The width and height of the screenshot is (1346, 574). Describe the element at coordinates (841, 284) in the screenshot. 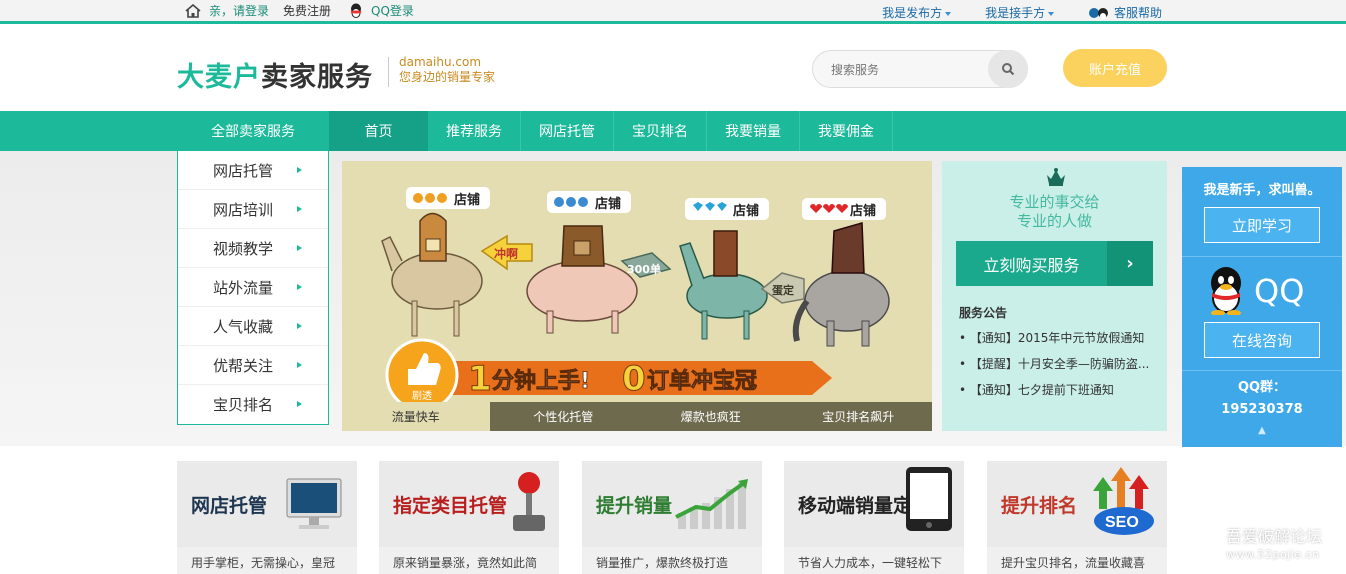

I see `elephant-illustration` at that location.